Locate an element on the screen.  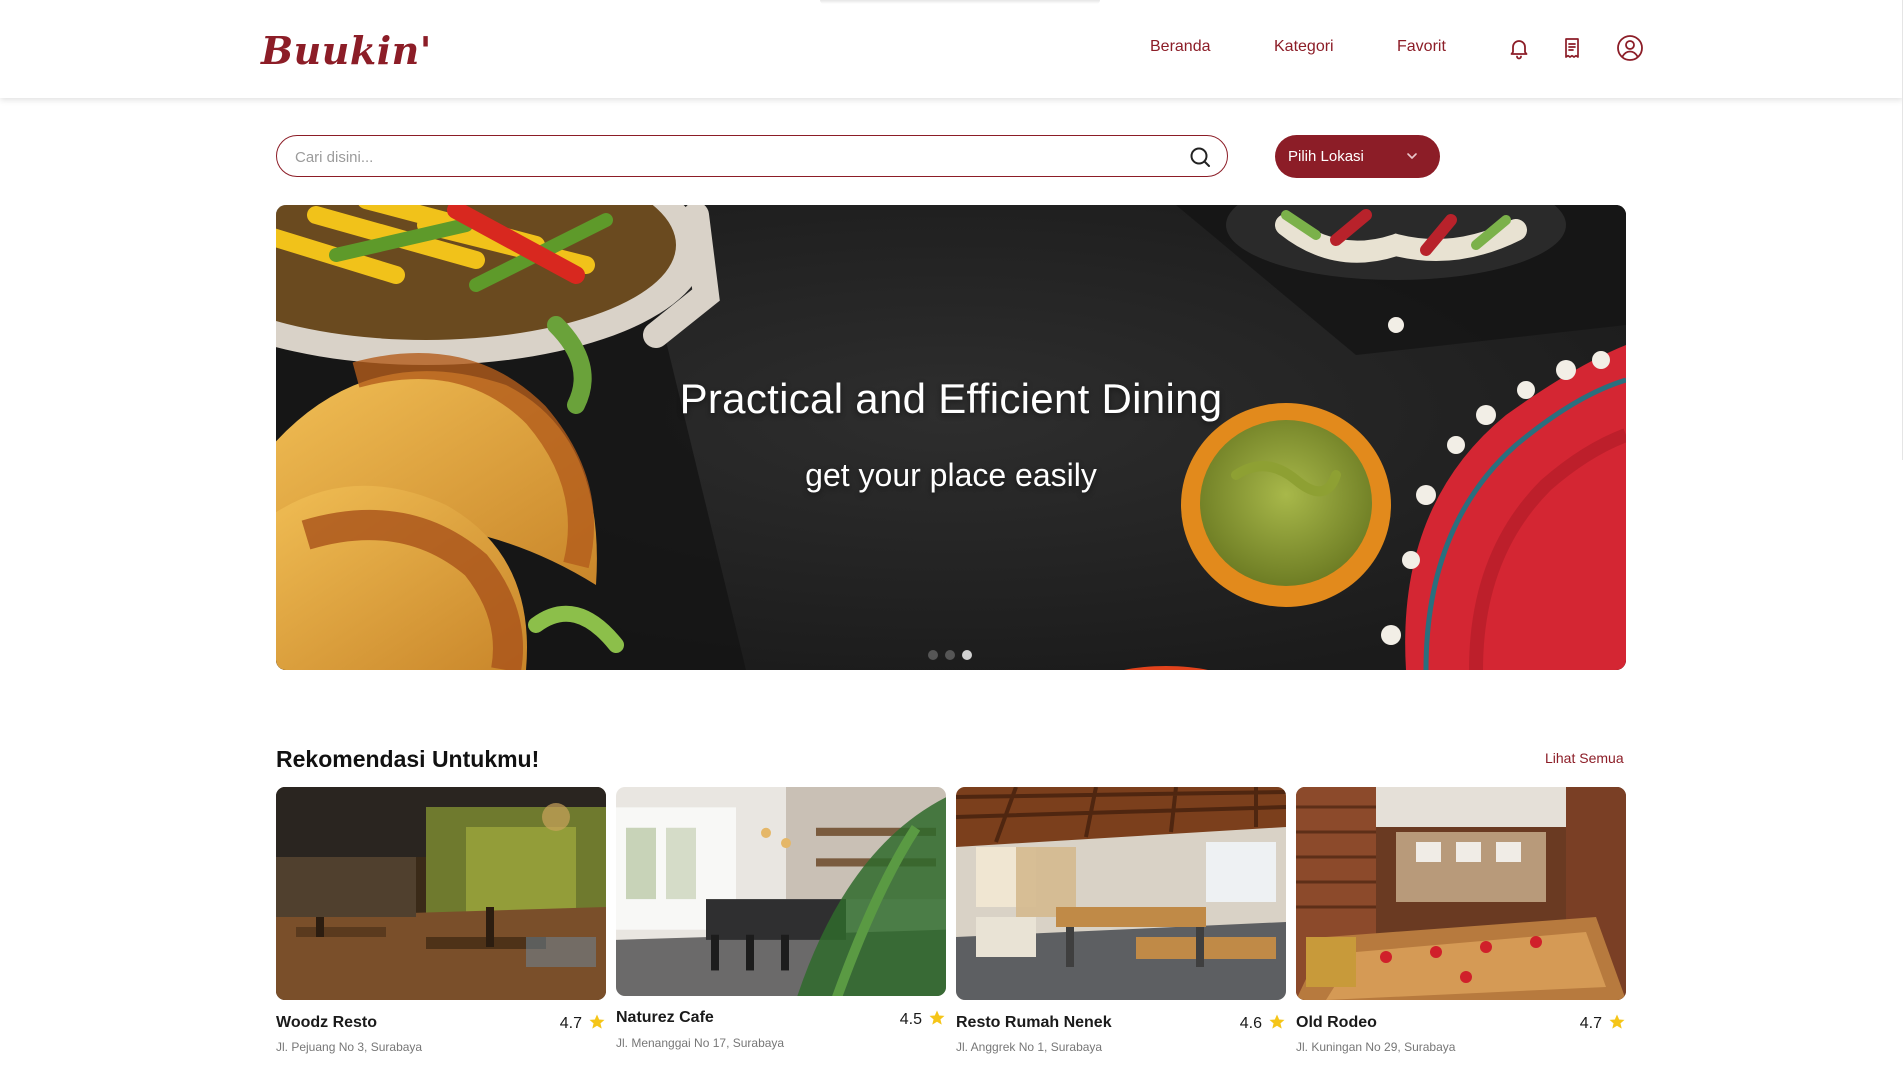
receipt-icon is located at coordinates (1572, 48).